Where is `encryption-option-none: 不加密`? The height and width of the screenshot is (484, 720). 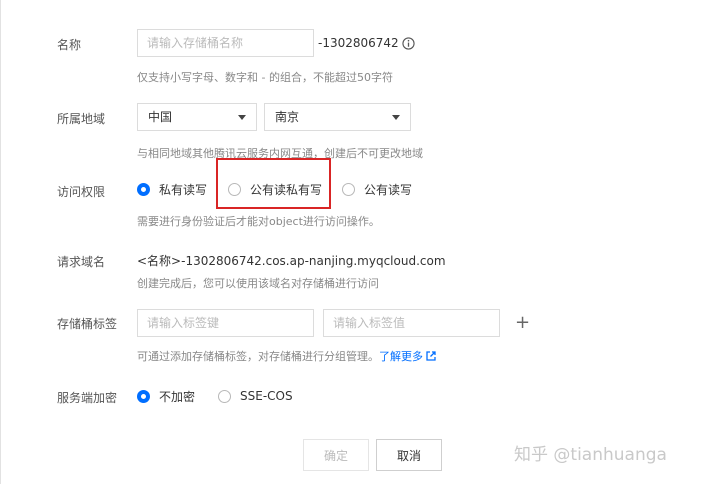
encryption-option-none: 不加密 is located at coordinates (166, 396).